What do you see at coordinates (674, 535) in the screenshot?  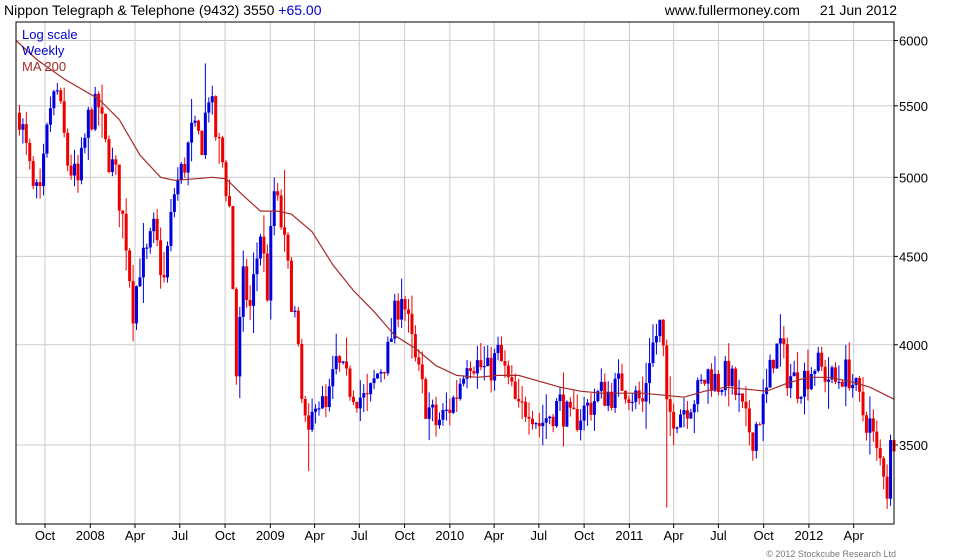 I see `x-tick-label: Apr` at bounding box center [674, 535].